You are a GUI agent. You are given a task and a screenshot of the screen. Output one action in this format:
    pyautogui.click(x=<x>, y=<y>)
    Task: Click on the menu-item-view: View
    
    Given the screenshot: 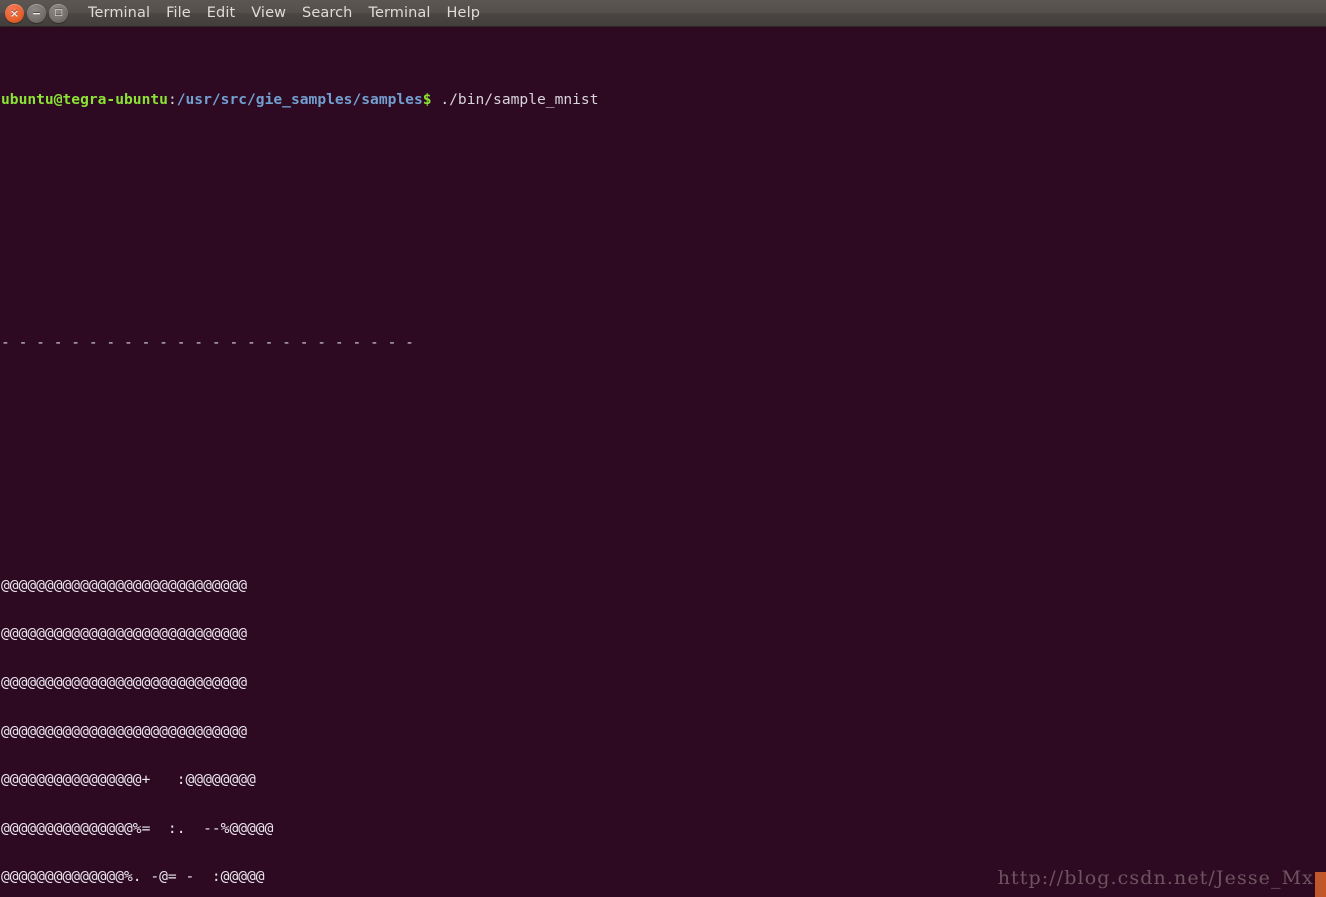 What is the action you would take?
    pyautogui.click(x=268, y=13)
    